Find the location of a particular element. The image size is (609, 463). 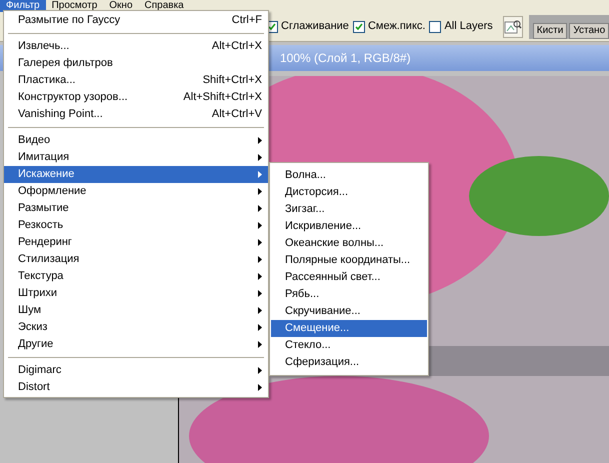

menu-item: Другие is located at coordinates (136, 344).